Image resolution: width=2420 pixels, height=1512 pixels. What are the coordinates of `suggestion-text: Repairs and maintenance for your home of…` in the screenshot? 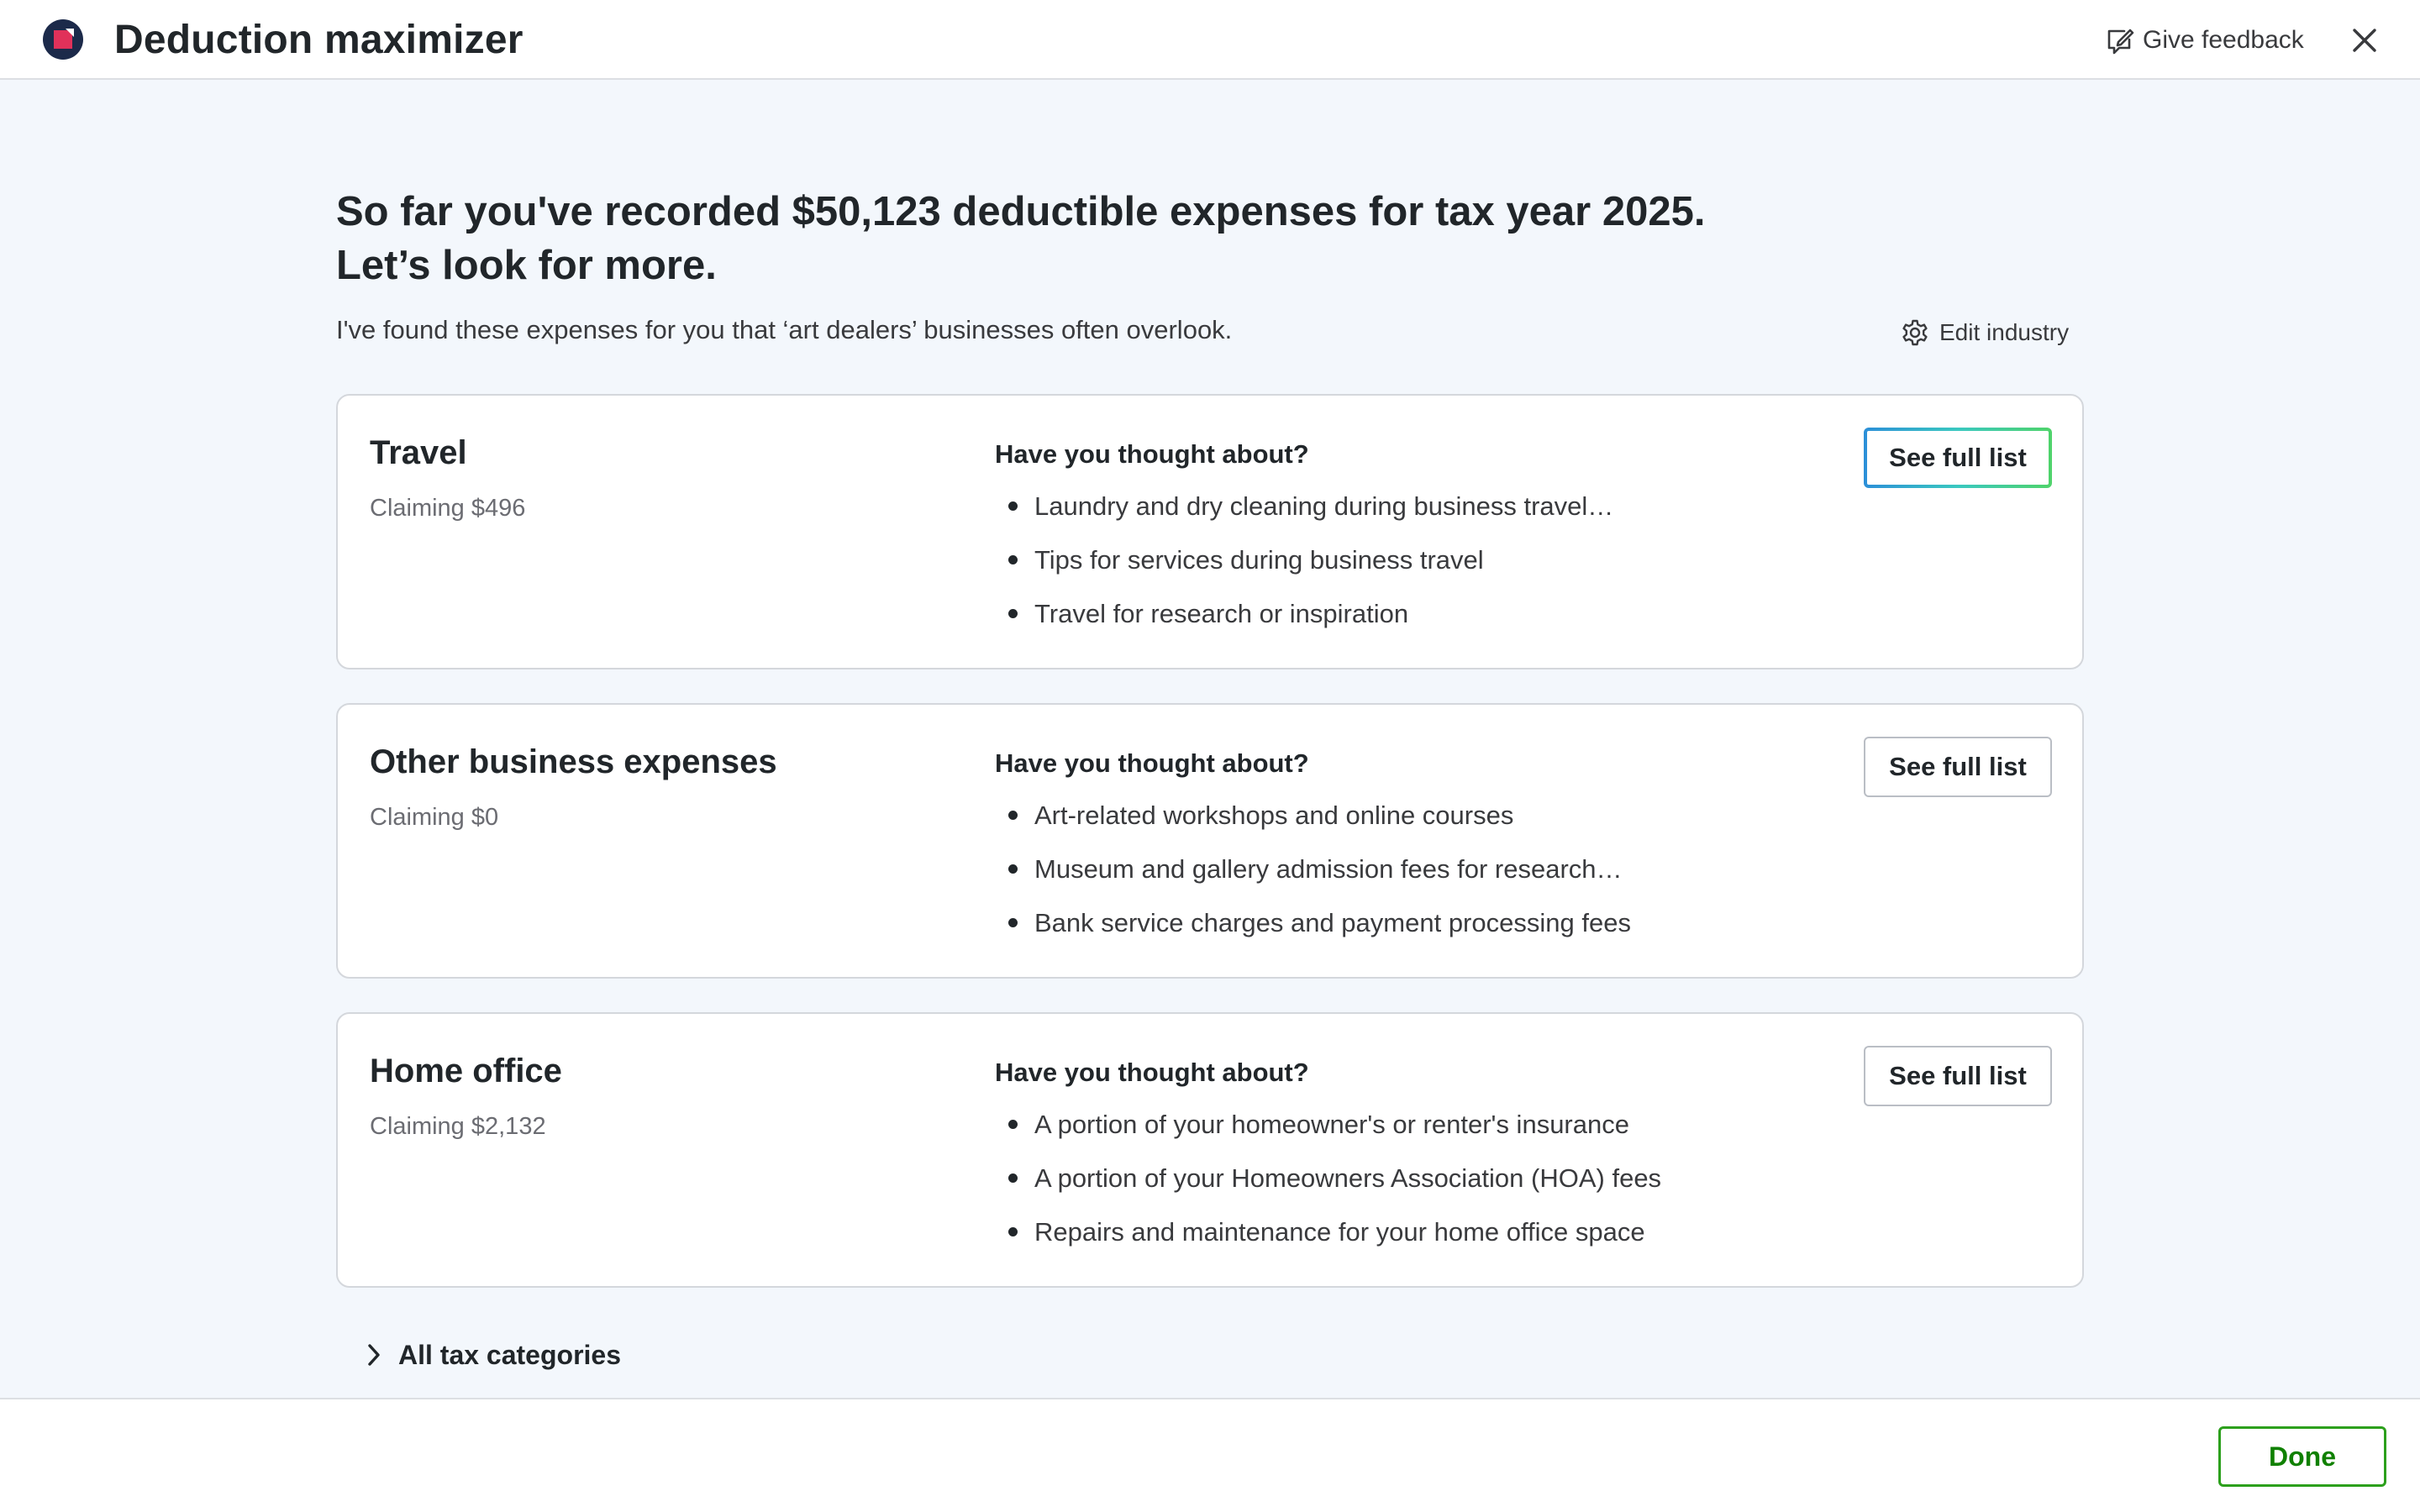 It's located at (1339, 1232).